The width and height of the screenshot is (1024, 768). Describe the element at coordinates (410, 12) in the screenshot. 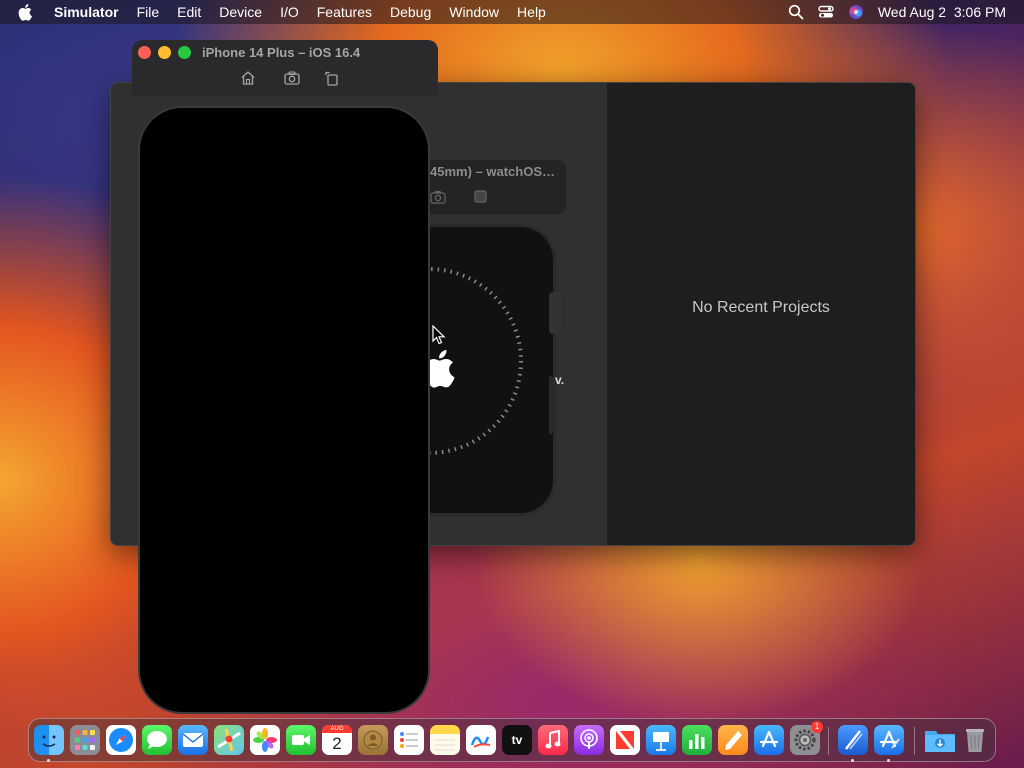

I see `menu-debug: Debug` at that location.